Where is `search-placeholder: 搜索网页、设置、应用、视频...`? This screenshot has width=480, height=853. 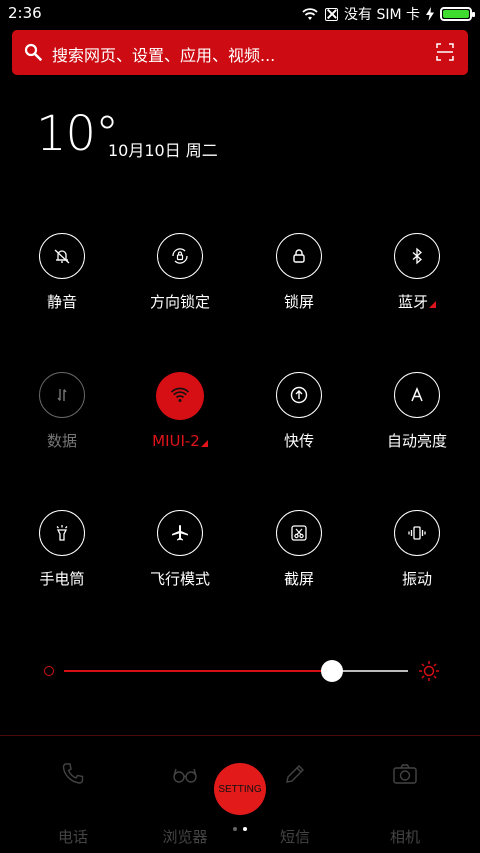 search-placeholder: 搜索网页、设置、应用、视频... is located at coordinates (164, 55).